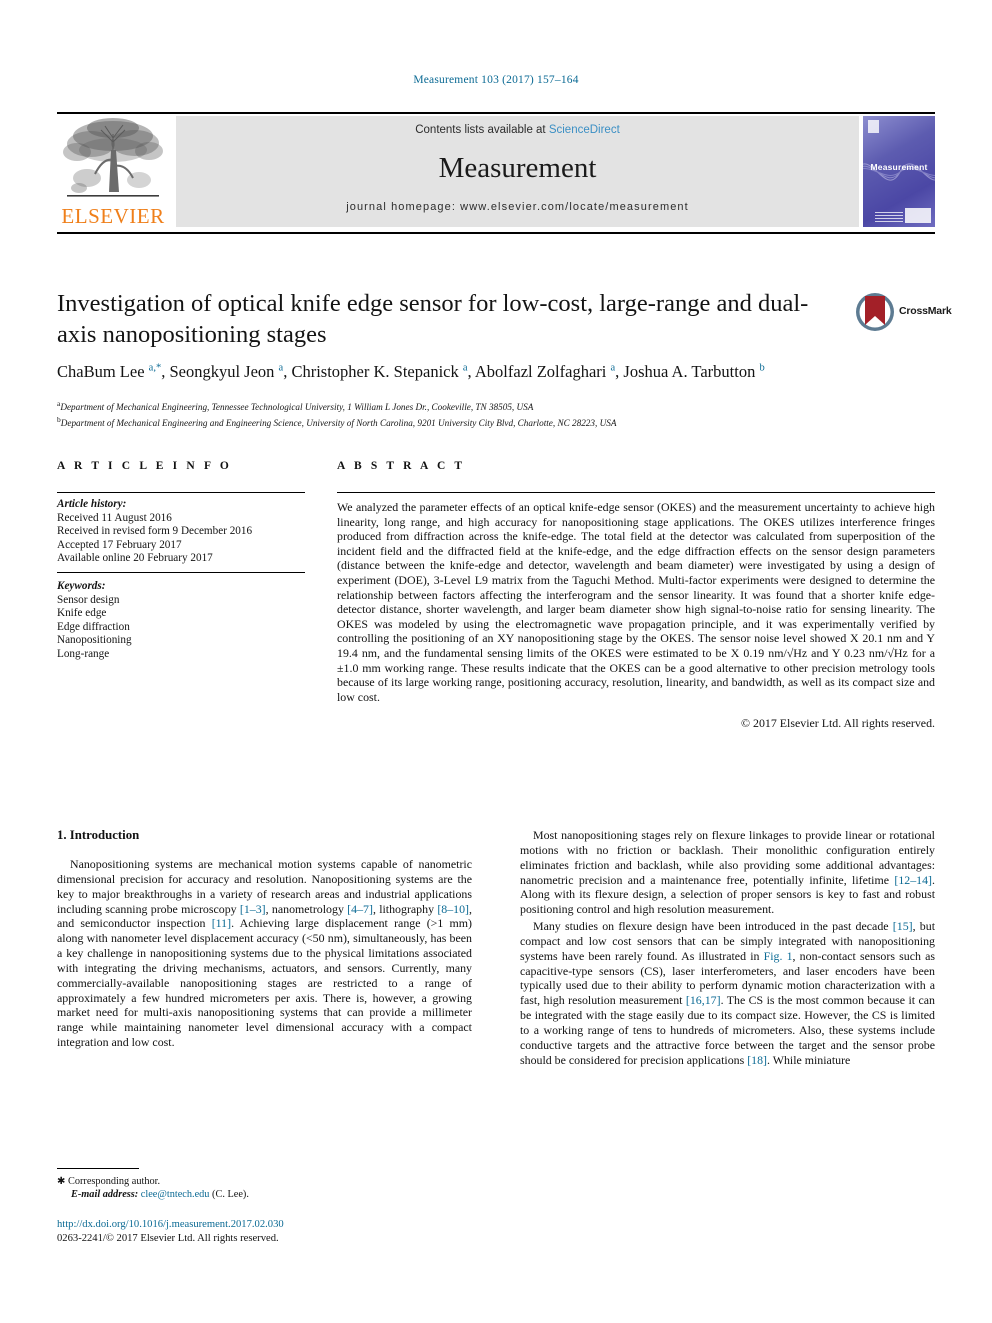  Describe the element at coordinates (181, 493) in the screenshot. I see `article-info-rule-top` at that location.